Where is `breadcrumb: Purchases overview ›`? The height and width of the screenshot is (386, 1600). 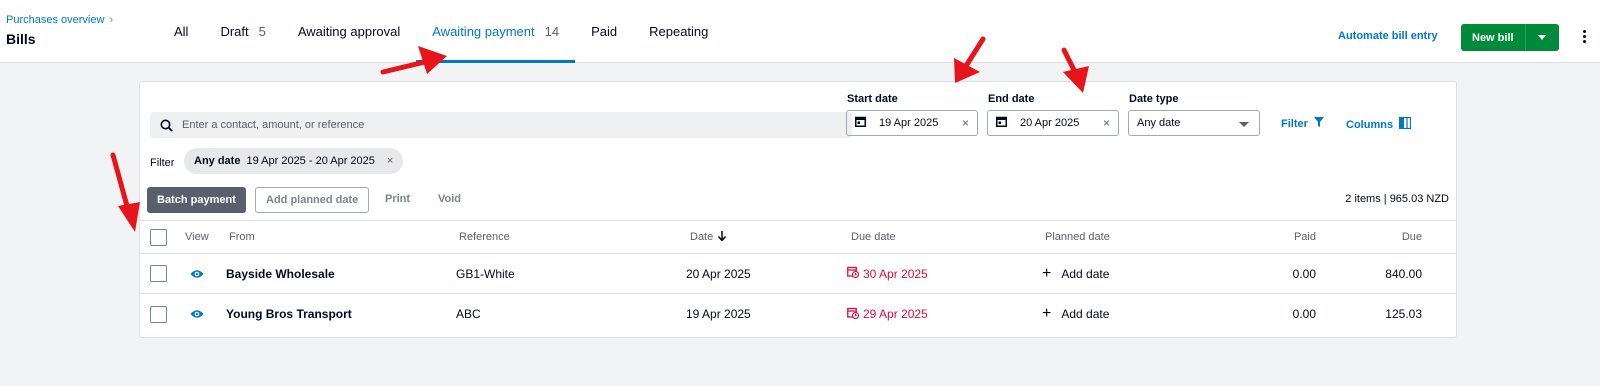
breadcrumb: Purchases overview › is located at coordinates (59, 20).